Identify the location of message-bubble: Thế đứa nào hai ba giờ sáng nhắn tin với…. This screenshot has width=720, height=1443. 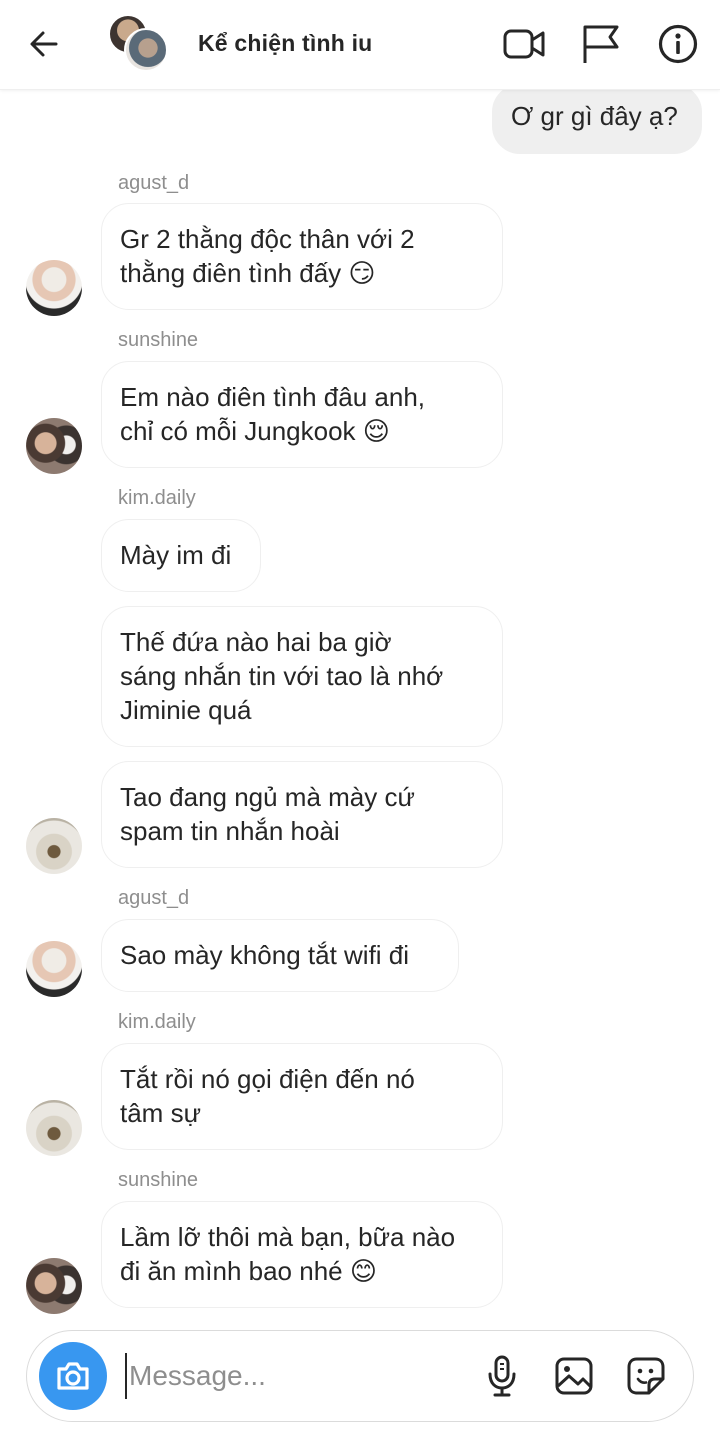
(302, 676).